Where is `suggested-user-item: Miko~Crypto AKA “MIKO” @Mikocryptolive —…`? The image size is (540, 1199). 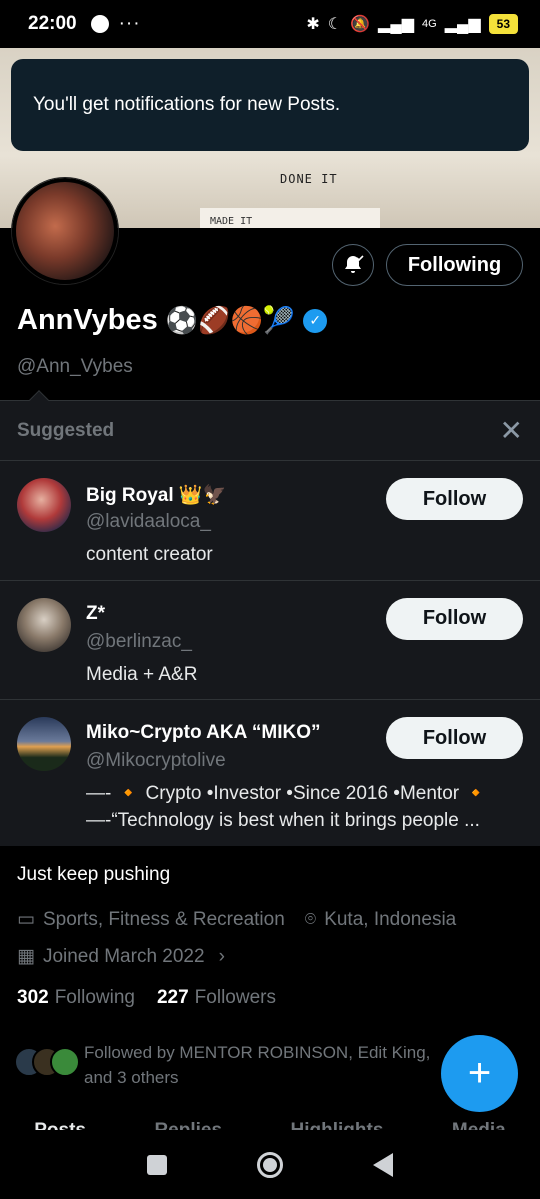
suggested-user-item: Miko~Crypto AKA “MIKO” @Mikocryptolive —… is located at coordinates (270, 773).